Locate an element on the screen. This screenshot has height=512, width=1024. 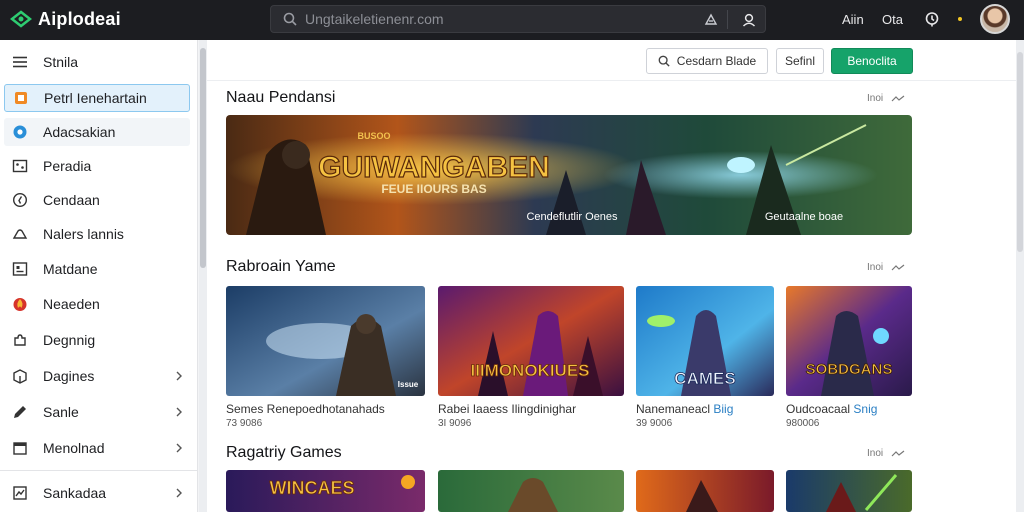
sidebar-item-label: Adacsakian is located at coordinates (79, 132).